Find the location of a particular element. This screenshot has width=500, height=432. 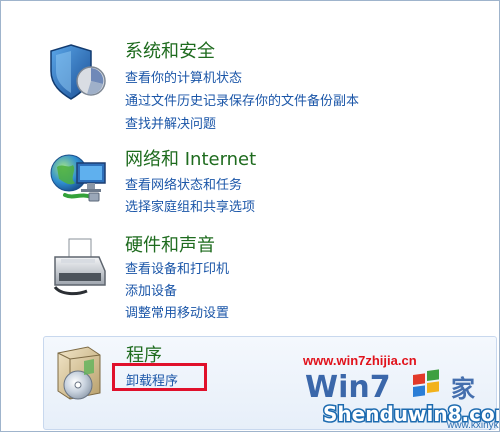

printer-icon is located at coordinates (79, 267).